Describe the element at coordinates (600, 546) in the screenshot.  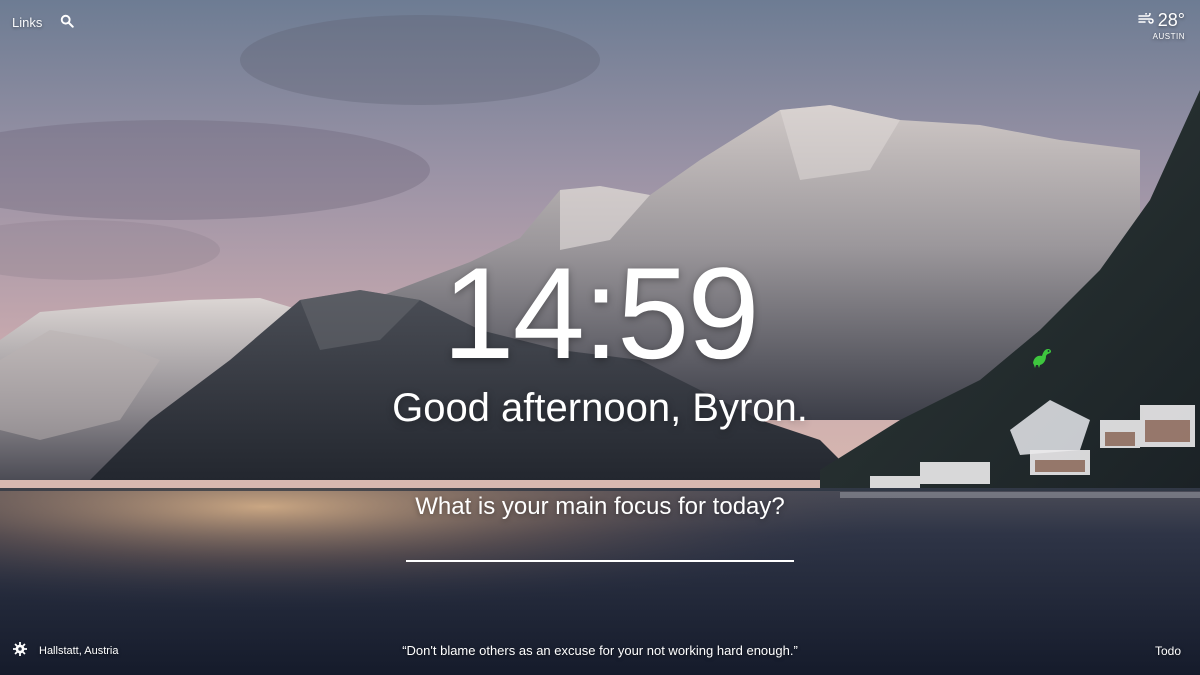
I see `focus-input` at that location.